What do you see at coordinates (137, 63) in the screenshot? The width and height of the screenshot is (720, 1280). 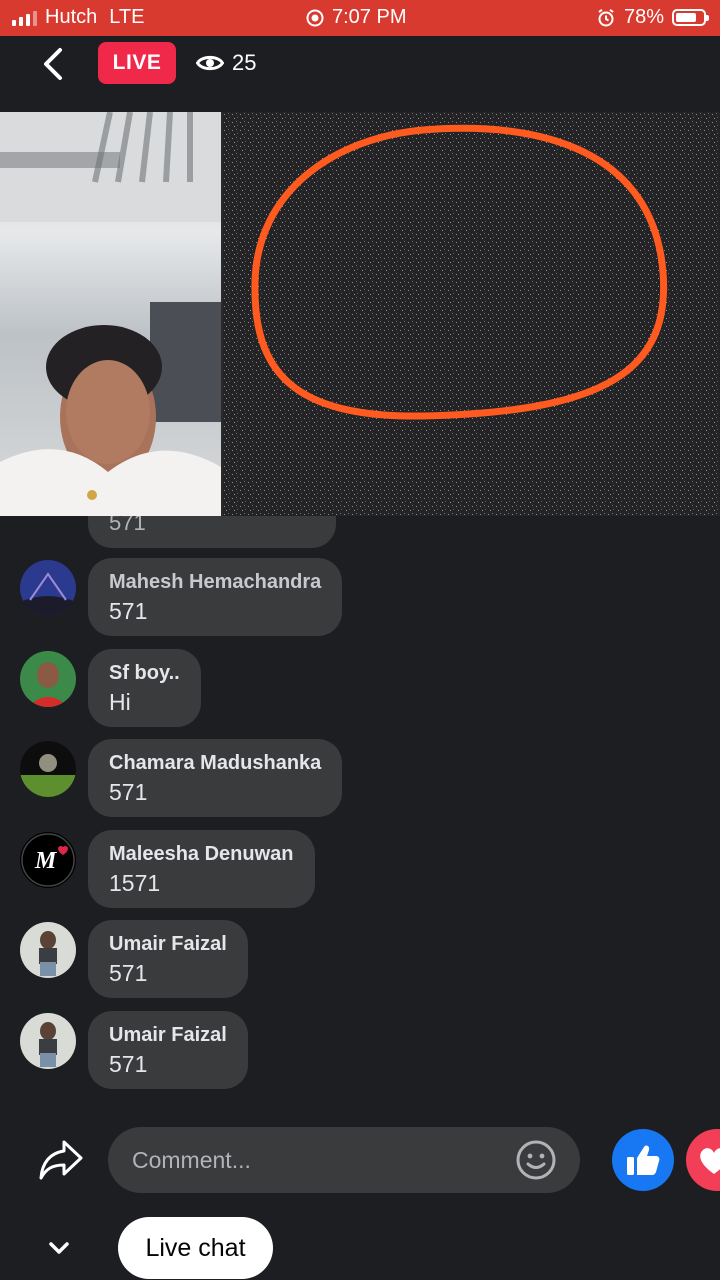 I see `live-badge: LIVE` at bounding box center [137, 63].